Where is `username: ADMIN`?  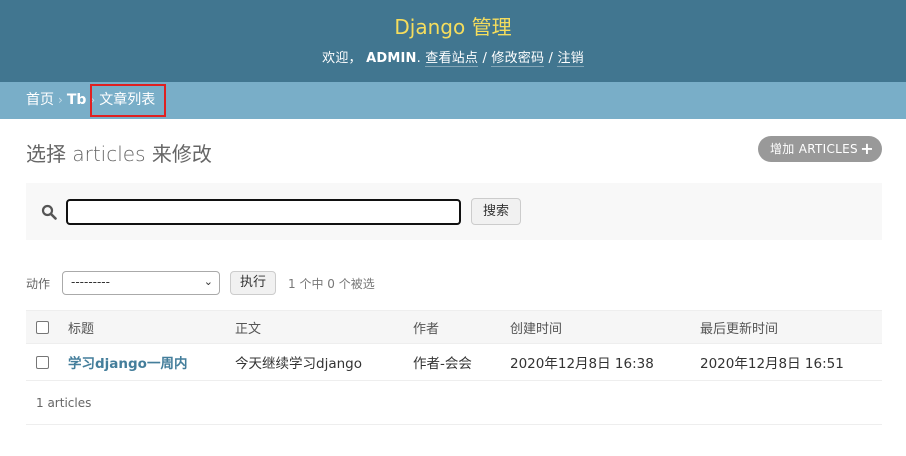
username: ADMIN is located at coordinates (391, 58).